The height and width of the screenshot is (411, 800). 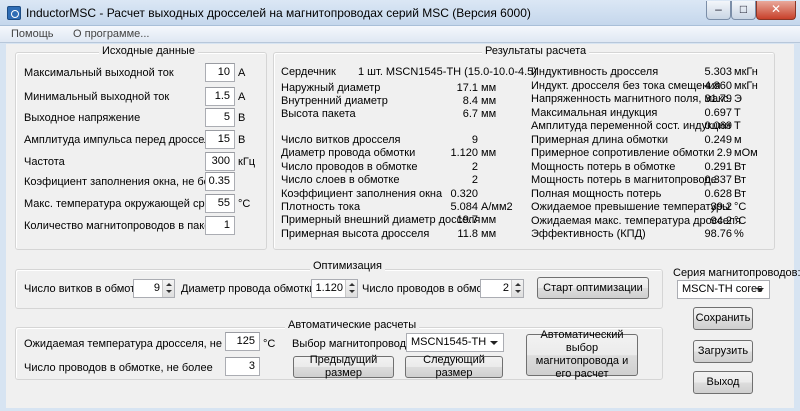 I want to click on input-label: Амплитуда импульса перед дросселем, so click(x=124, y=140).